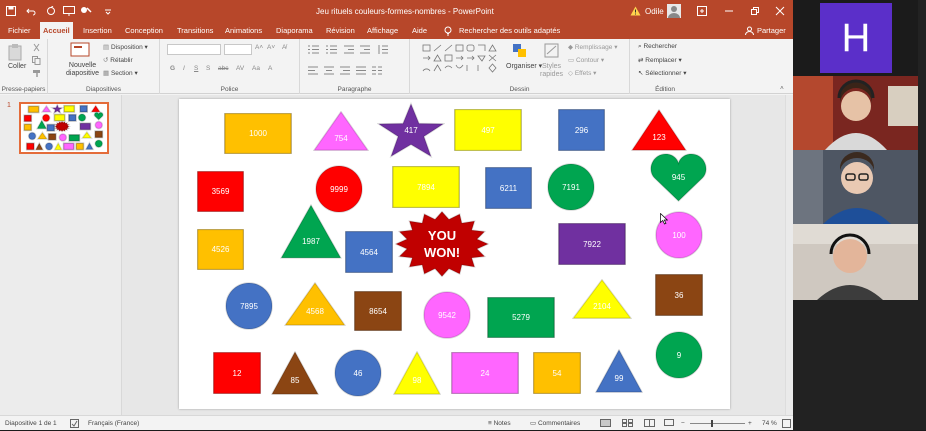 The width and height of the screenshot is (926, 431). I want to click on slide-shape-triangle: 123, so click(659, 130).